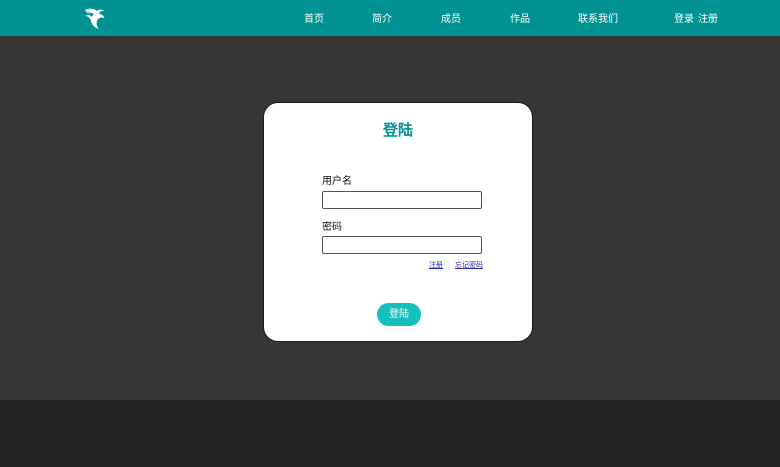 The width and height of the screenshot is (780, 467). I want to click on nav-link-works: 作品, so click(520, 18).